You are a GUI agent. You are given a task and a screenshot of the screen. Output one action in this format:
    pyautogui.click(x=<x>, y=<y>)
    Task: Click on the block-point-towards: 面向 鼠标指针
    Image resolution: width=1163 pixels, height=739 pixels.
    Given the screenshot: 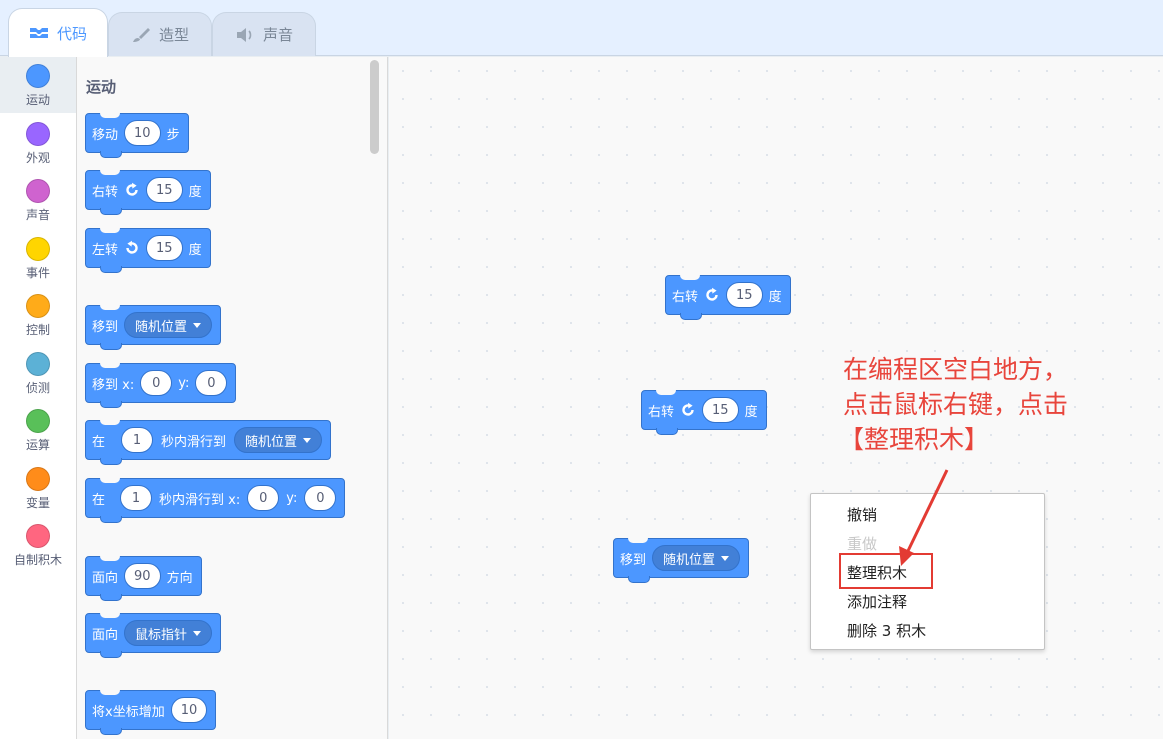 What is the action you would take?
    pyautogui.click(x=153, y=635)
    